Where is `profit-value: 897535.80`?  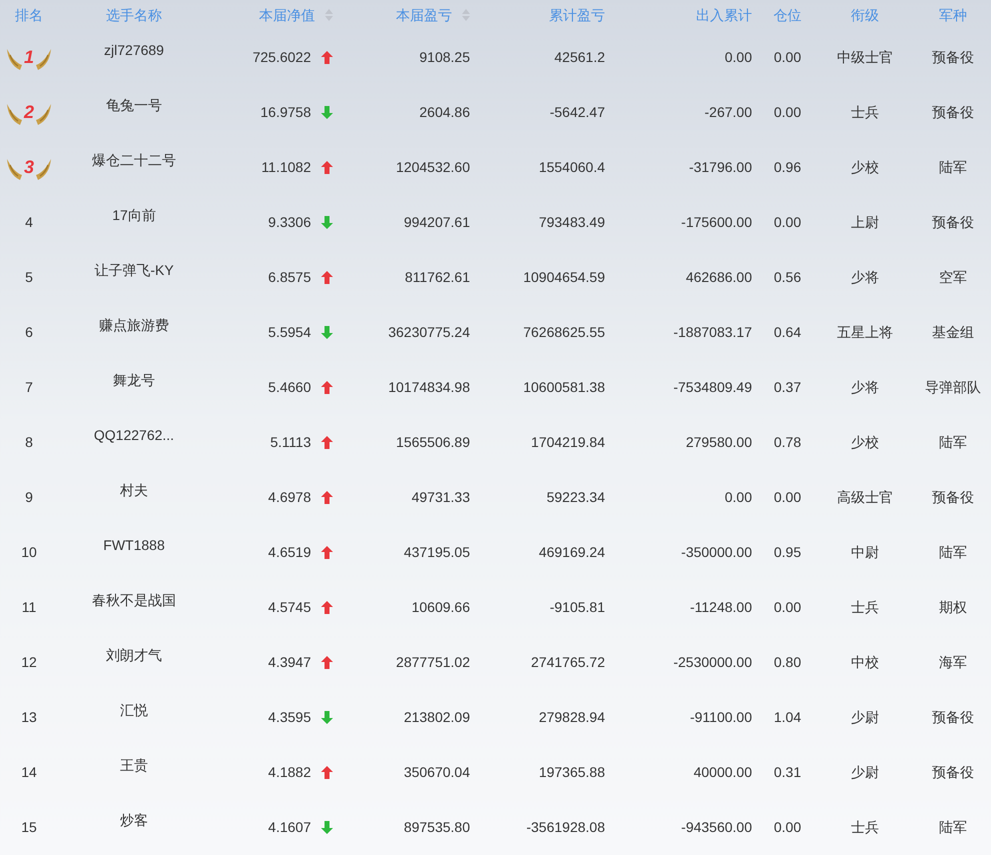
profit-value: 897535.80 is located at coordinates (437, 827).